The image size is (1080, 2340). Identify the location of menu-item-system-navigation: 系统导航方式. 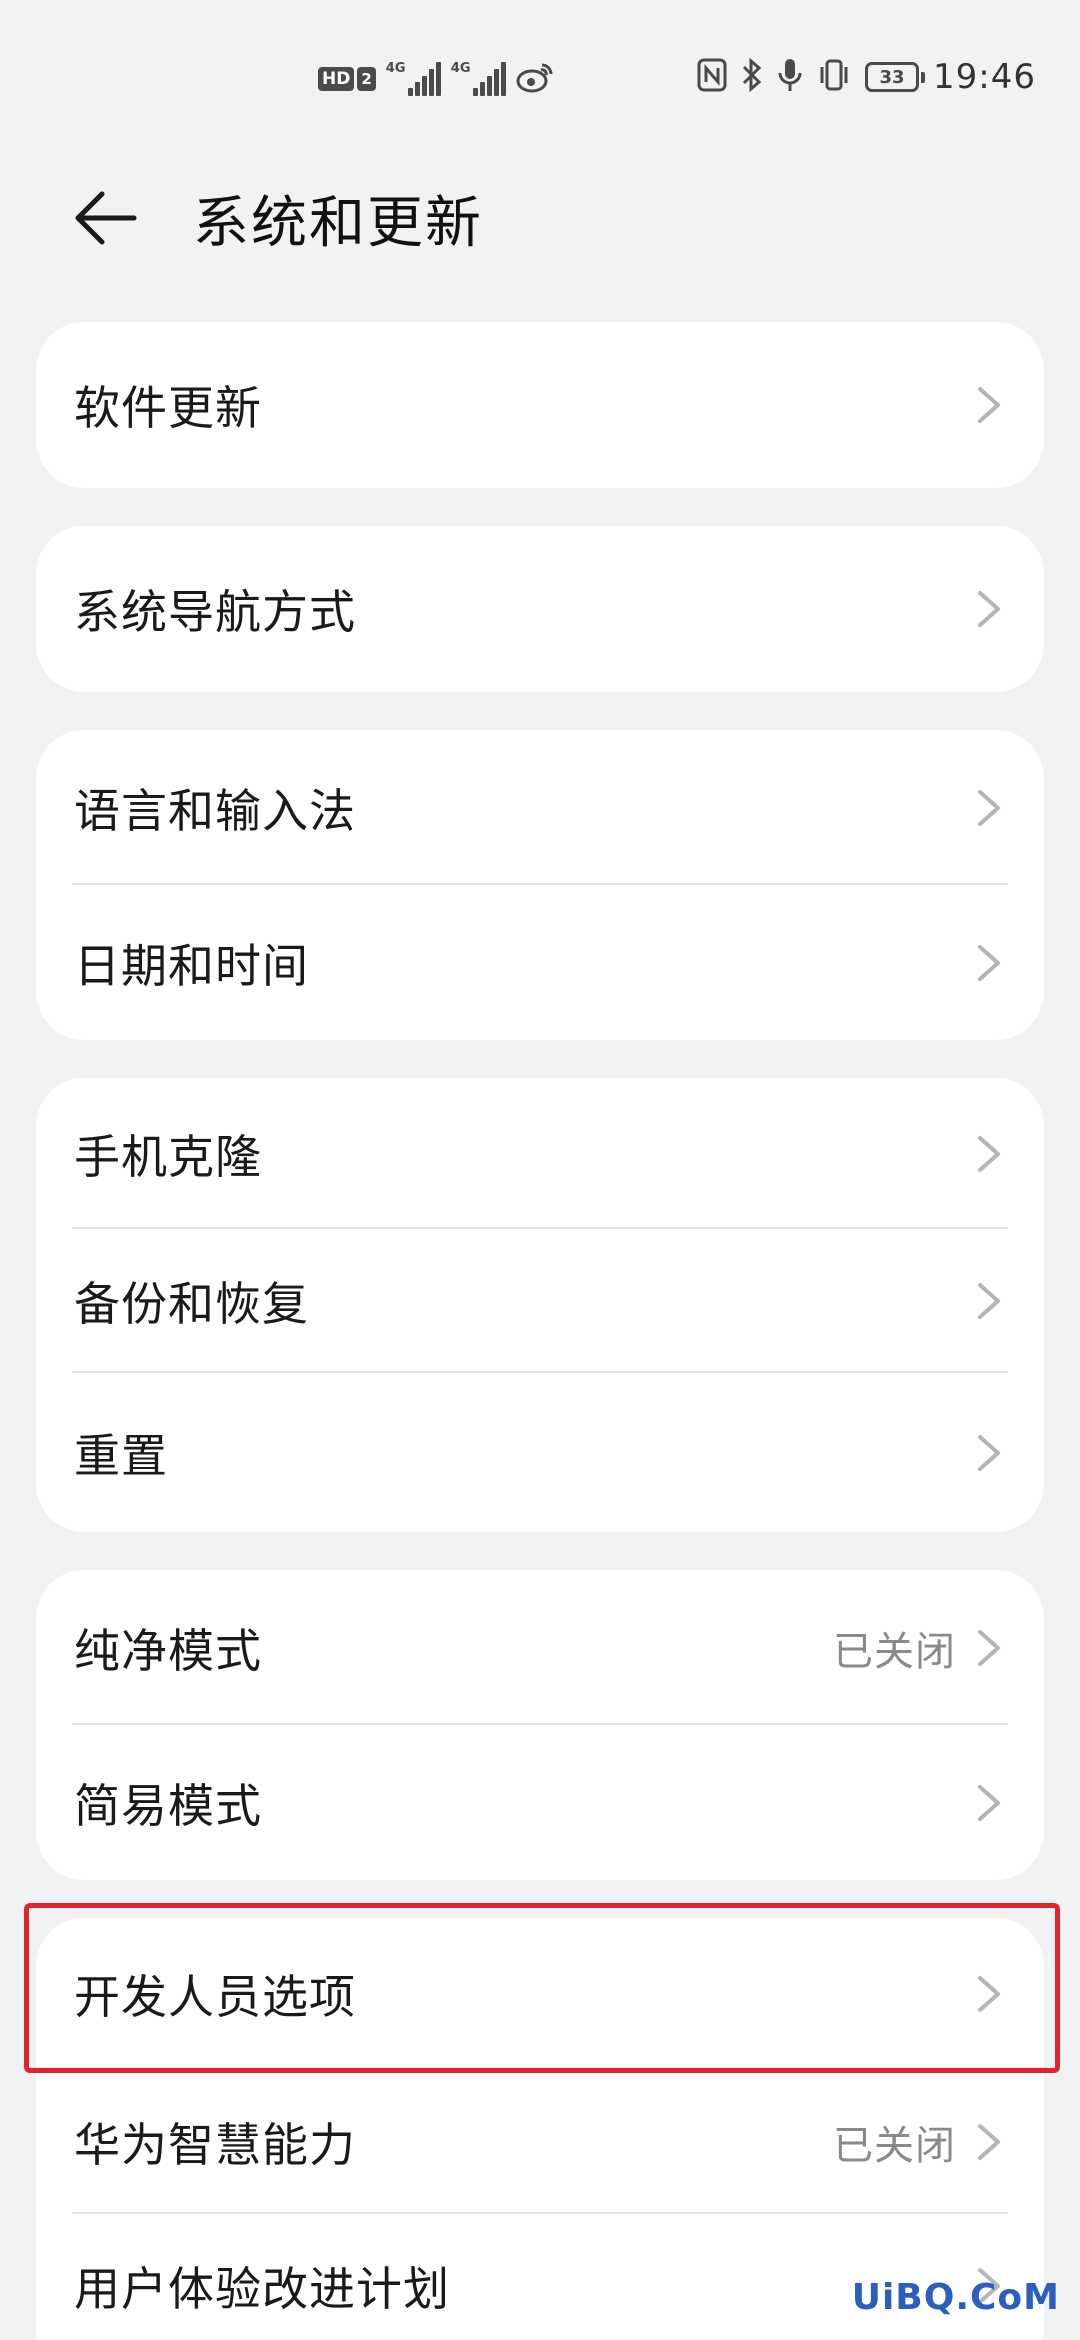
(540, 609).